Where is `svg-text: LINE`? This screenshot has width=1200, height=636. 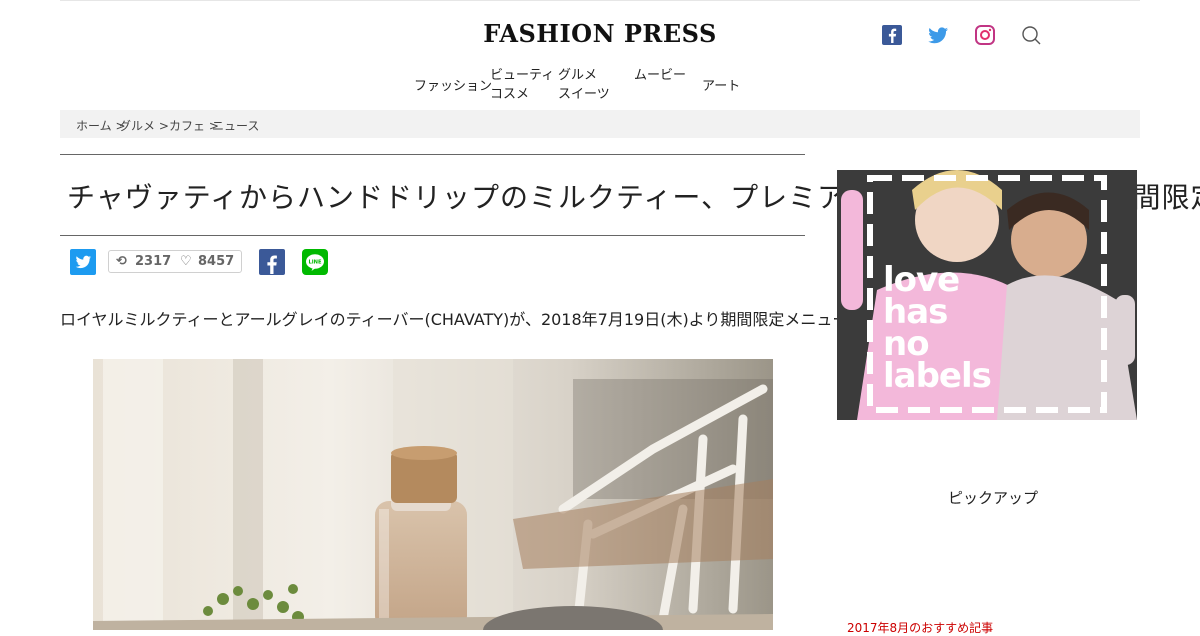
svg-text: LINE is located at coordinates (315, 263).